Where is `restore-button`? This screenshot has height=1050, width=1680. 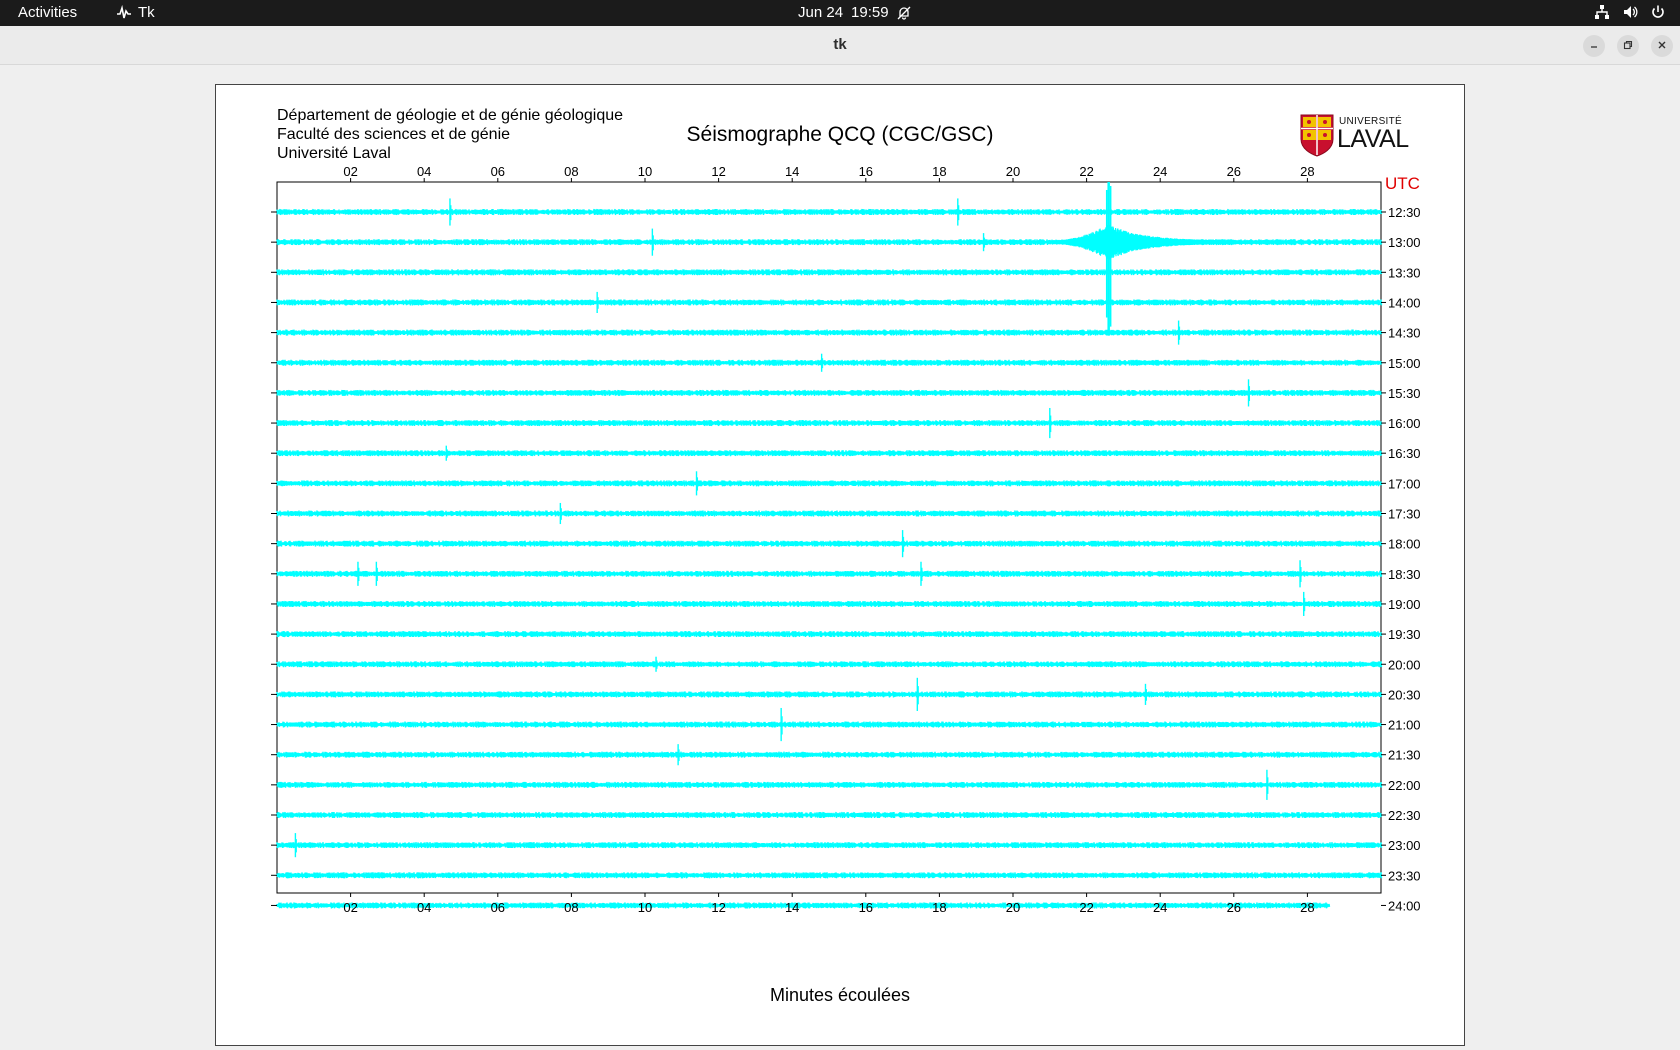 restore-button is located at coordinates (1628, 46).